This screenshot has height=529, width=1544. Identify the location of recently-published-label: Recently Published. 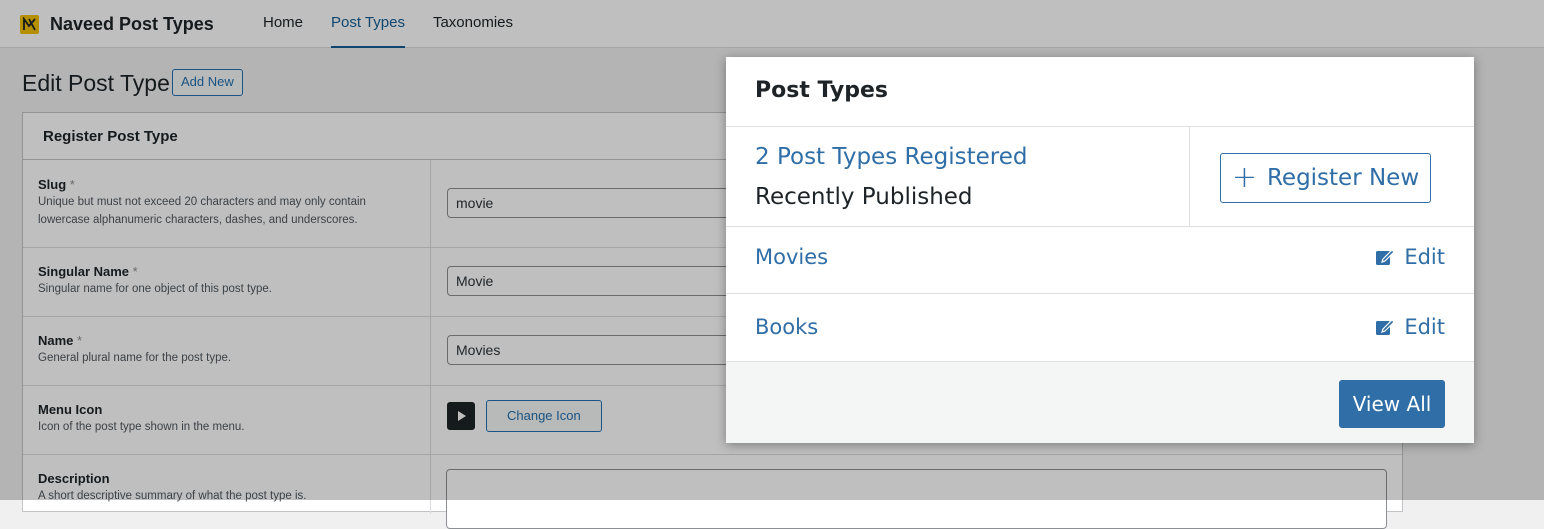
(864, 197).